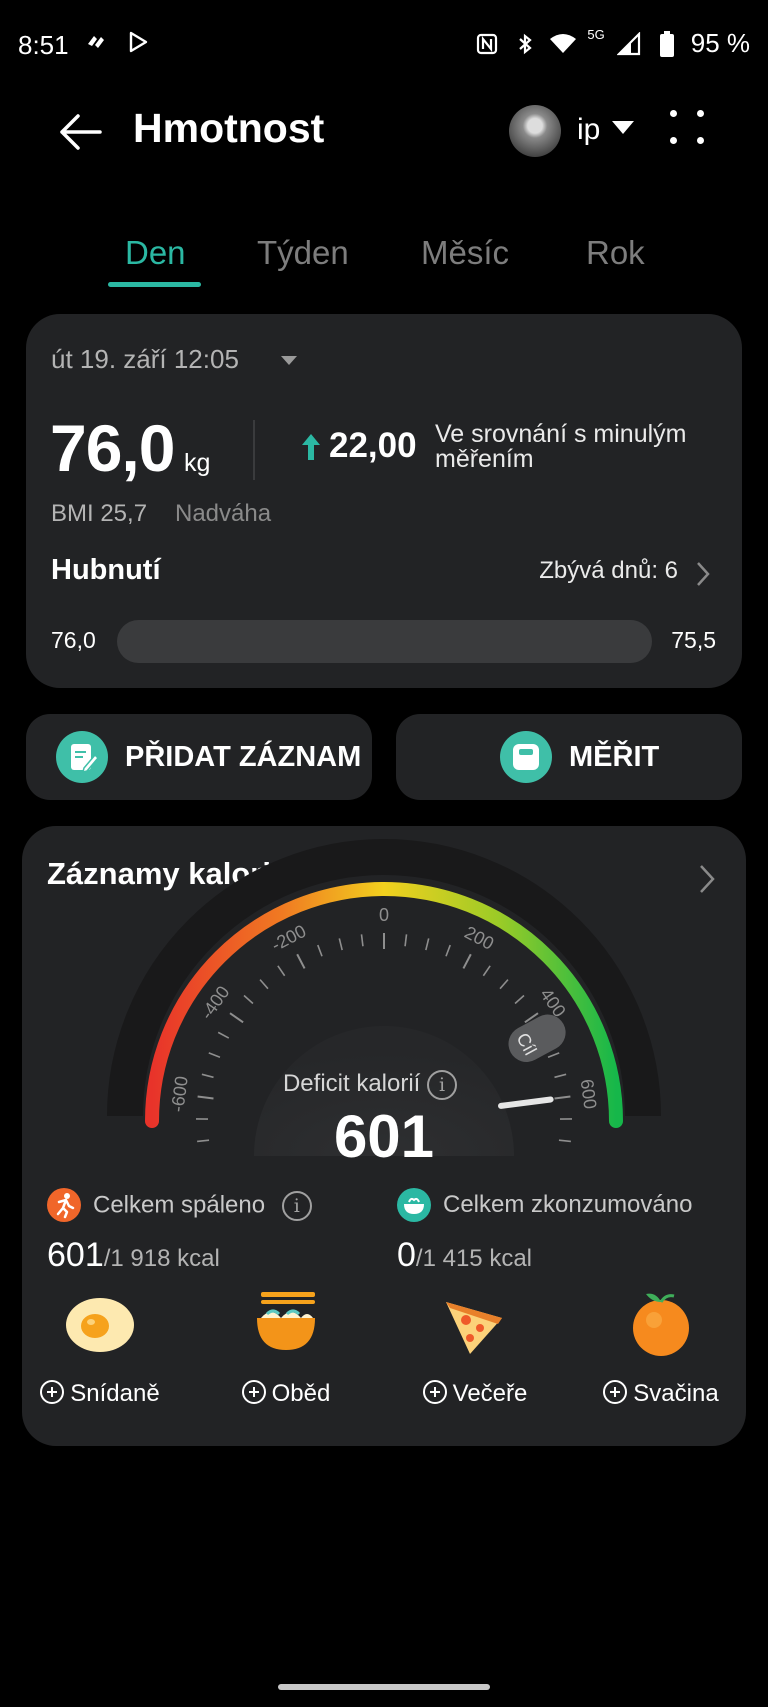 The image size is (768, 1707). I want to click on pizza-slice-icon, so click(475, 1323).